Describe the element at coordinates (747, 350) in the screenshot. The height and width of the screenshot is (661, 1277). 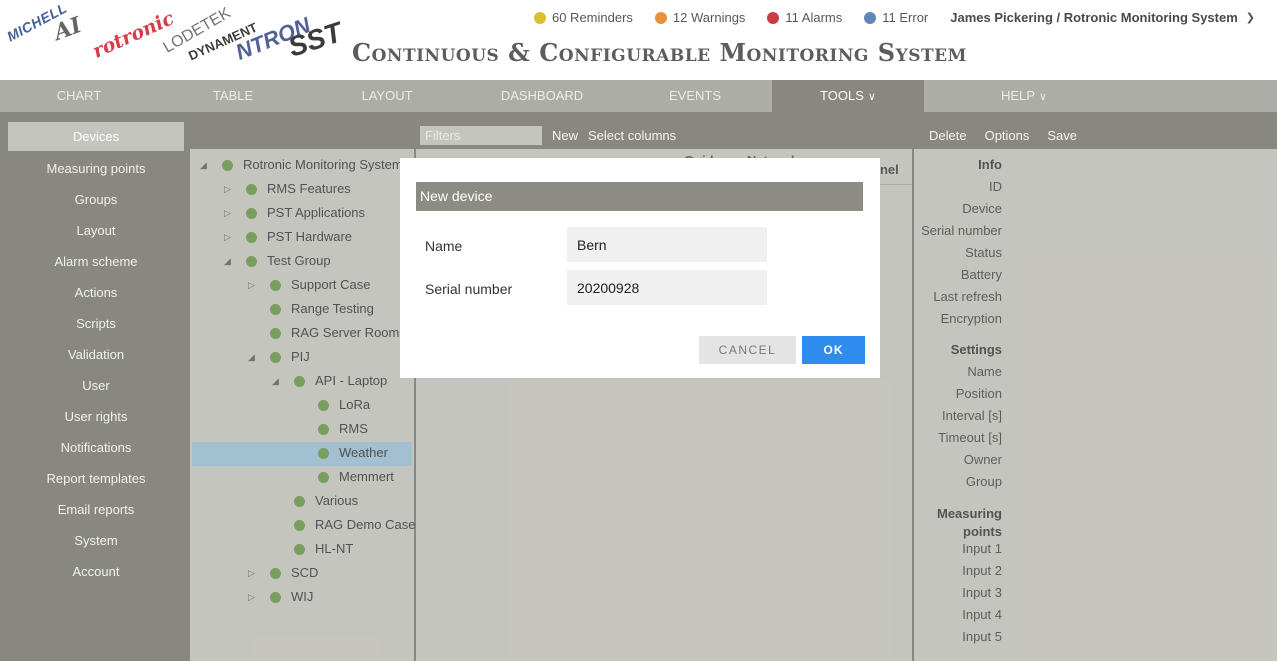
I see `cancel-button: CANCEL` at that location.